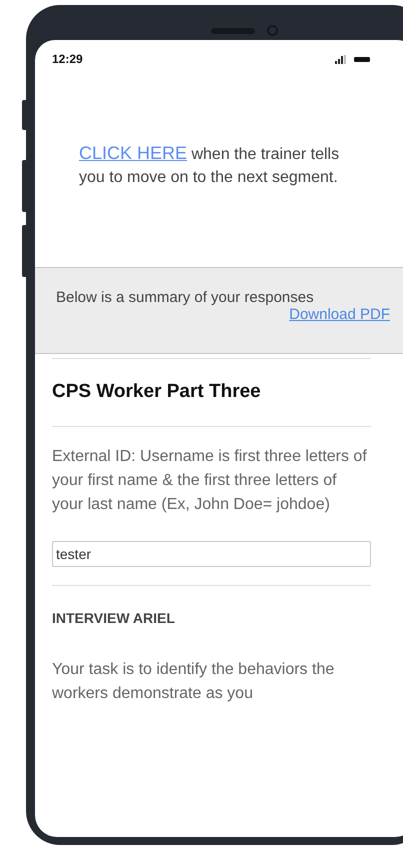 This screenshot has height=848, width=403. I want to click on answer-field: tester, so click(211, 554).